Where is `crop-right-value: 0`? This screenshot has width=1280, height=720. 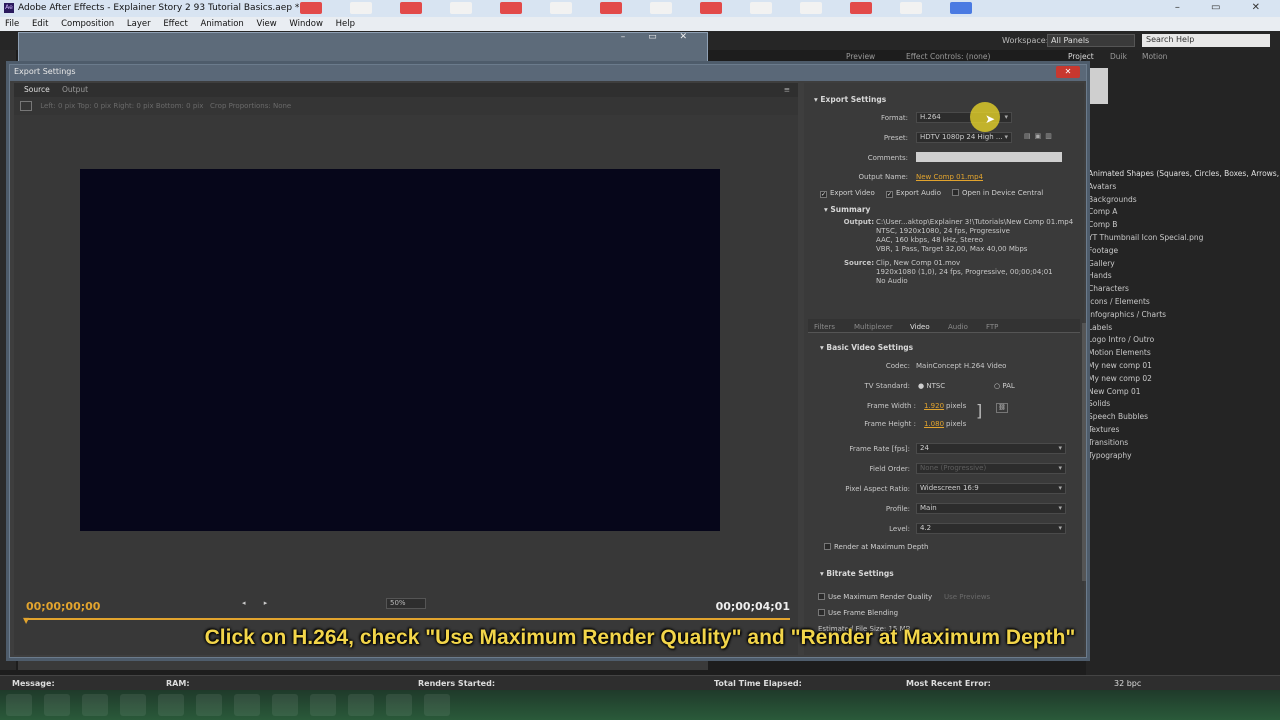 crop-right-value: 0 is located at coordinates (138, 106).